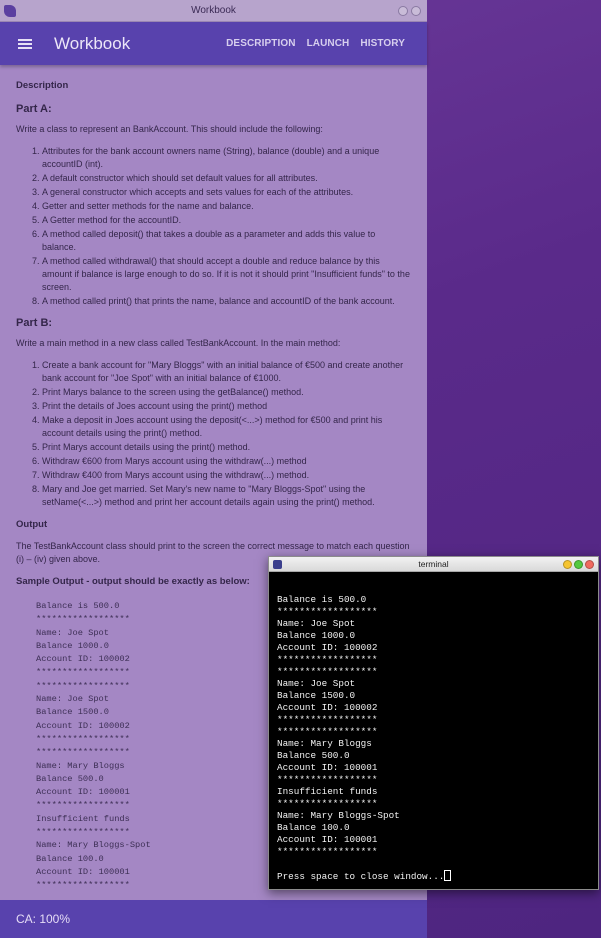 This screenshot has height=938, width=601. Describe the element at coordinates (34, 323) in the screenshot. I see `part-b-title: Part B:` at that location.